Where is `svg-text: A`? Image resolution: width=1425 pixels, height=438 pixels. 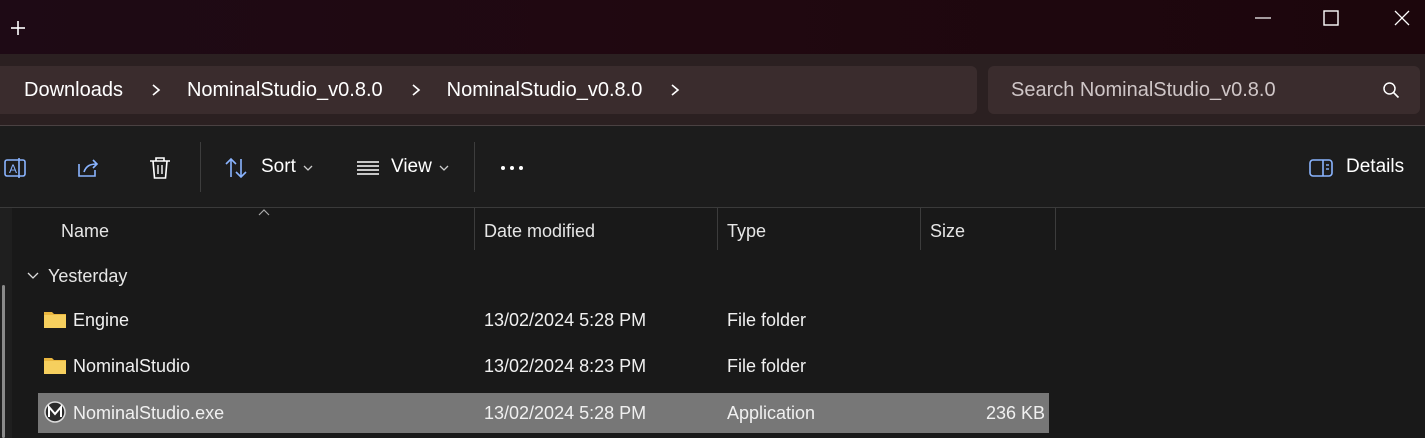 svg-text: A is located at coordinates (13, 169).